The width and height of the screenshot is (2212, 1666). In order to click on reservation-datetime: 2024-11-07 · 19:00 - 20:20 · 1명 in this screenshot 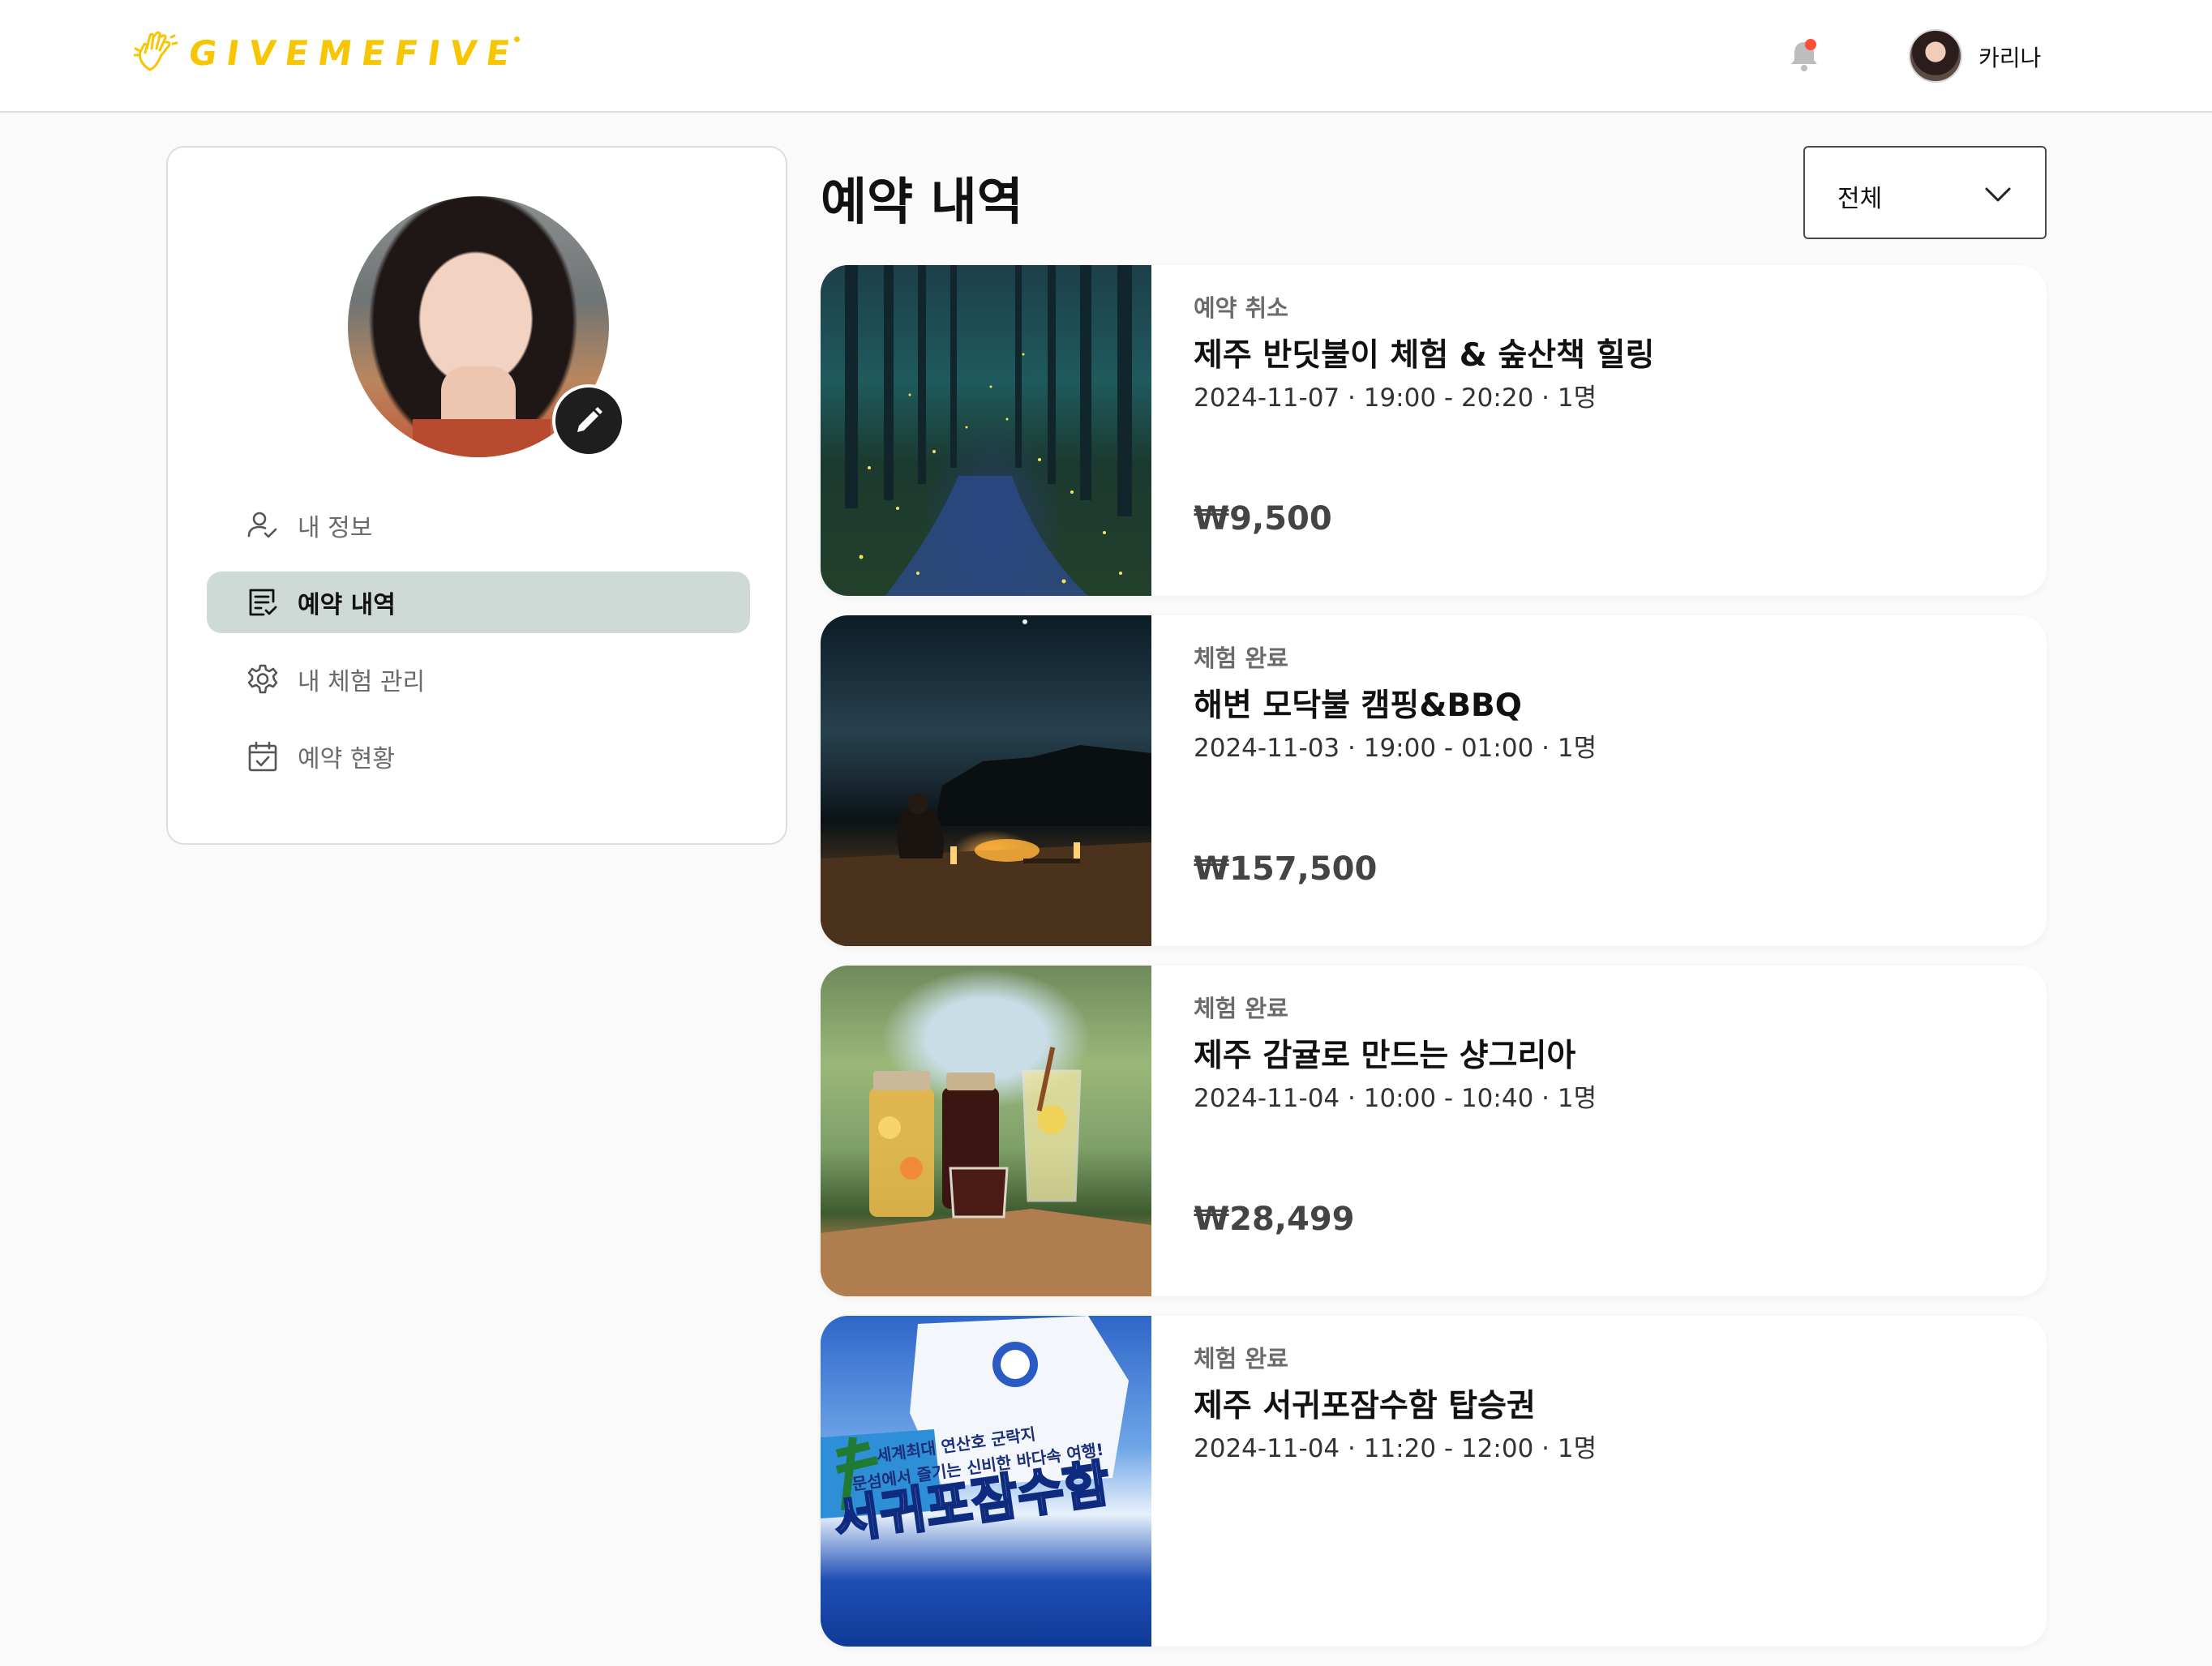, I will do `click(1395, 398)`.